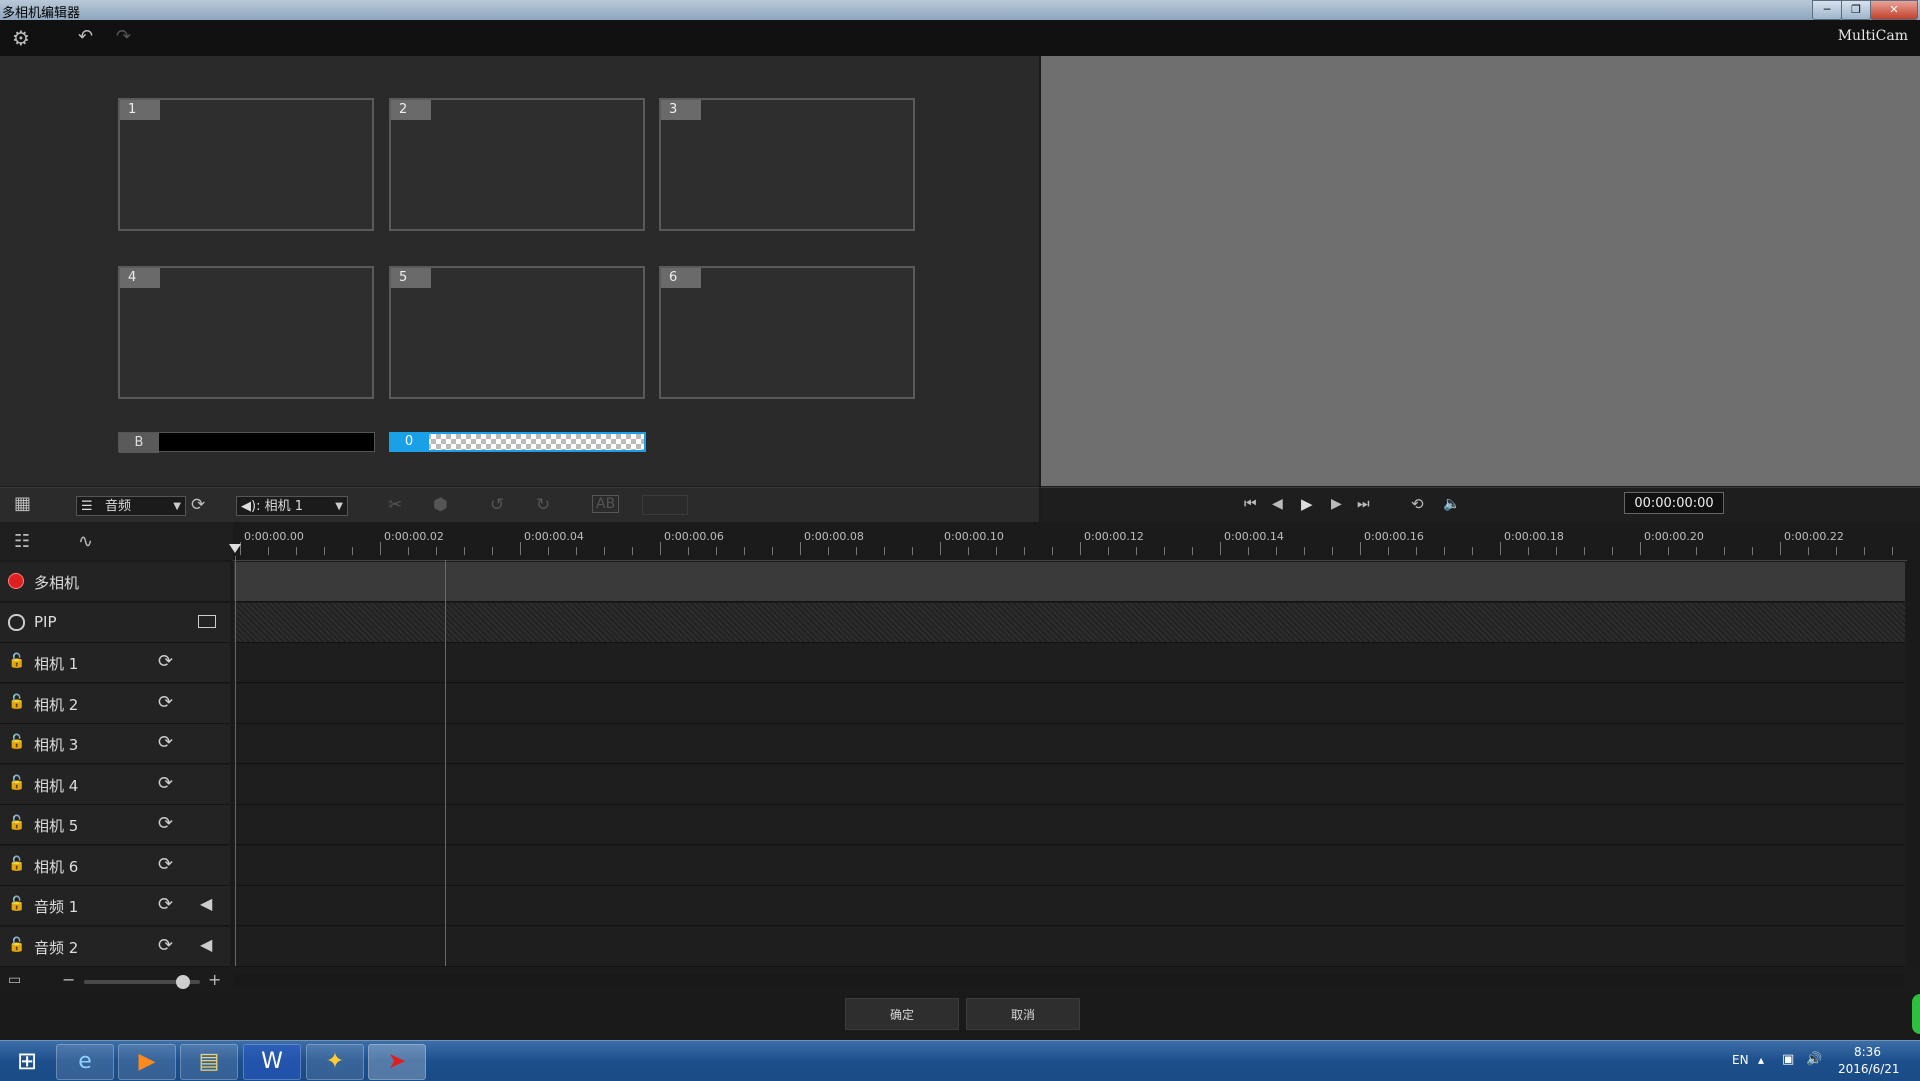 The height and width of the screenshot is (1081, 1920). I want to click on zoom-slider-handle, so click(182, 982).